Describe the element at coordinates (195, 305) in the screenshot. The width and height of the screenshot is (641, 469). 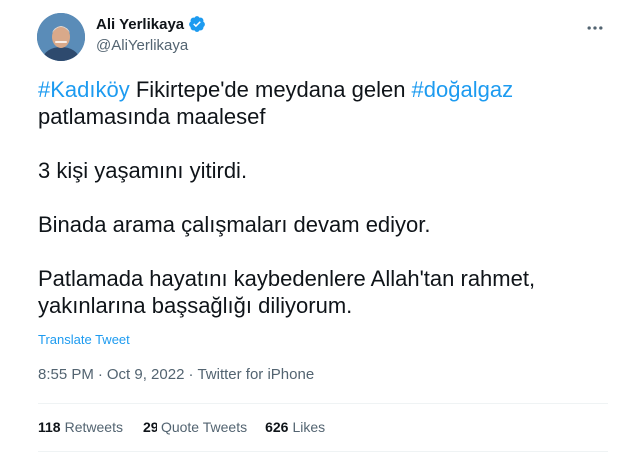
I see `tweet-paragraph-4-line-2: yakınlarına başsağlığı diliyorum.` at that location.